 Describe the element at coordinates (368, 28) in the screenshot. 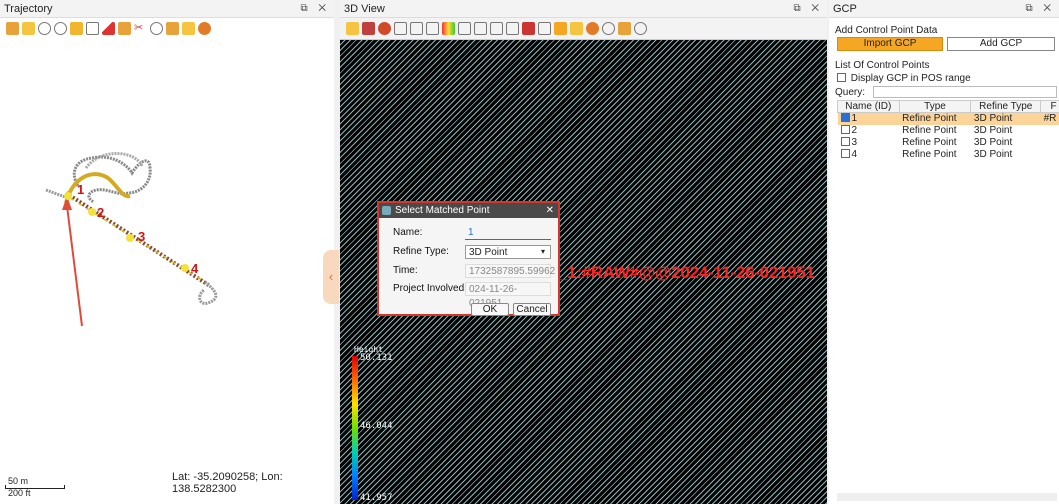

I see `chart-icon` at that location.